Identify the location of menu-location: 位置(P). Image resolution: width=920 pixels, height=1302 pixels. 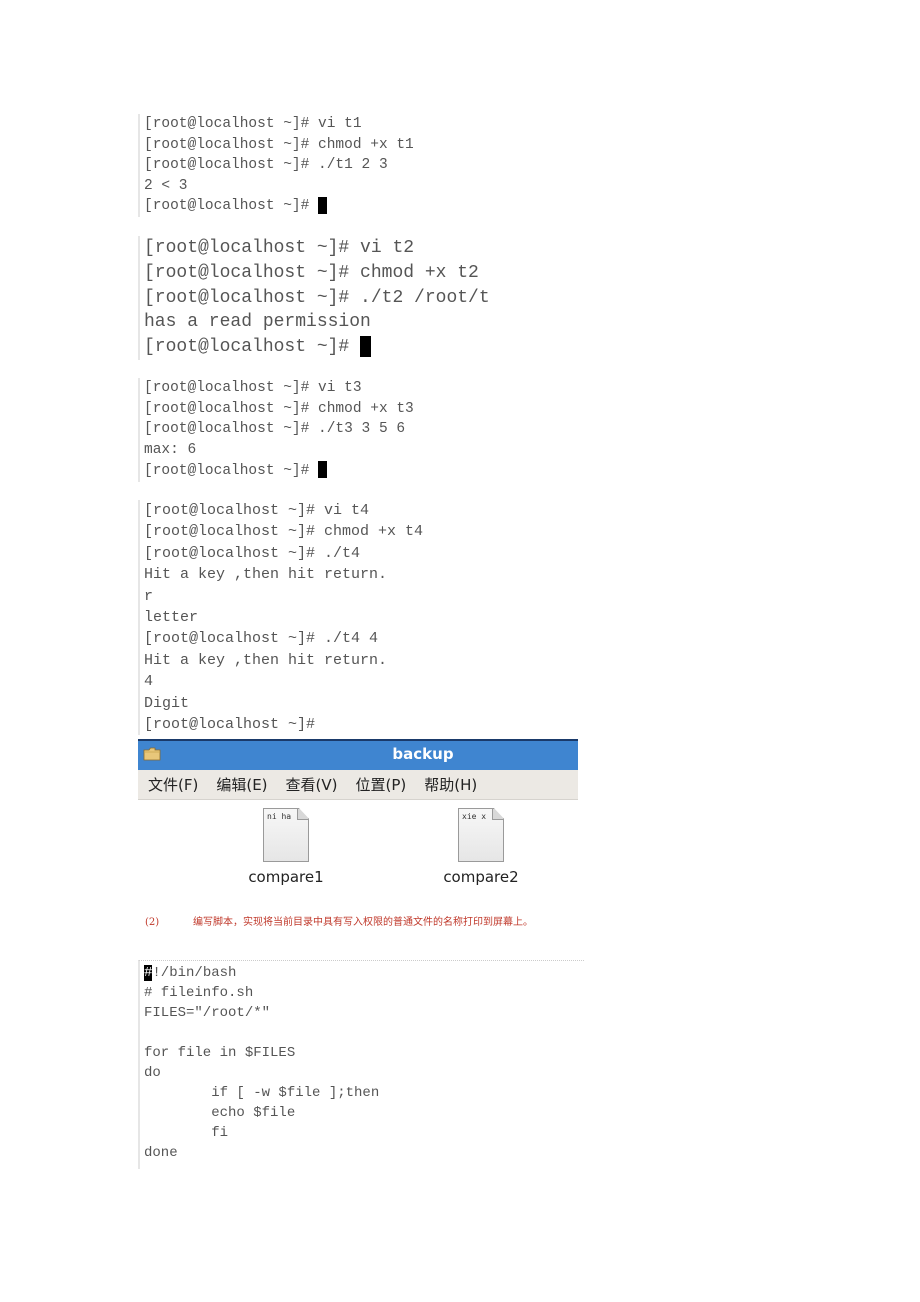
(381, 784).